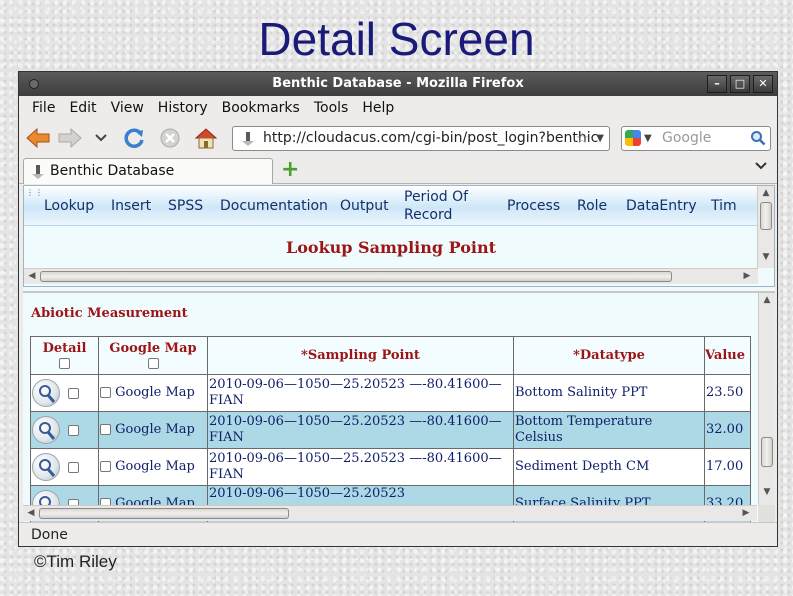  Describe the element at coordinates (364, 206) in the screenshot. I see `nav-output: Output` at that location.